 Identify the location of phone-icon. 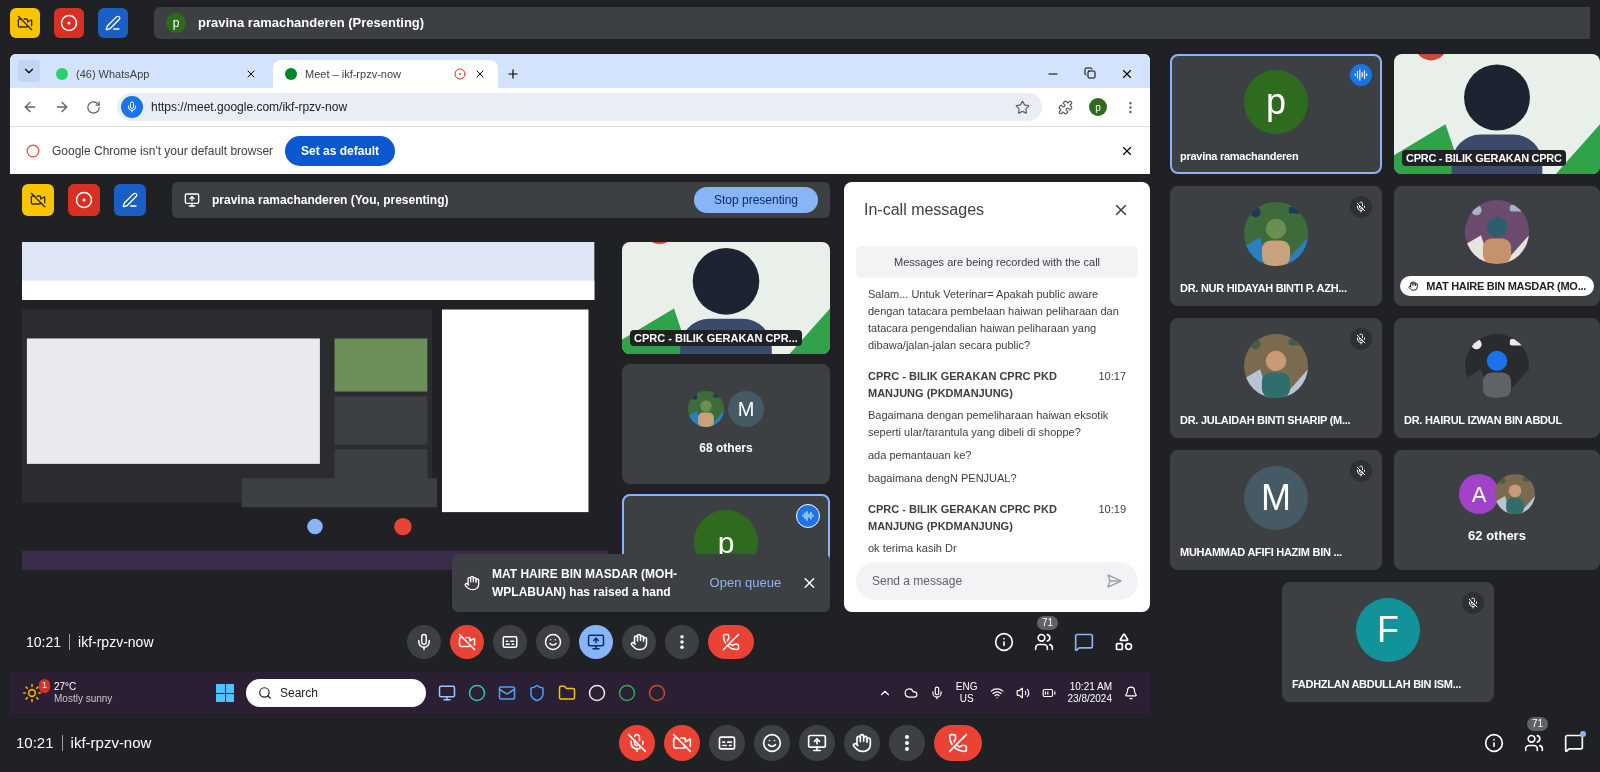
(730, 642).